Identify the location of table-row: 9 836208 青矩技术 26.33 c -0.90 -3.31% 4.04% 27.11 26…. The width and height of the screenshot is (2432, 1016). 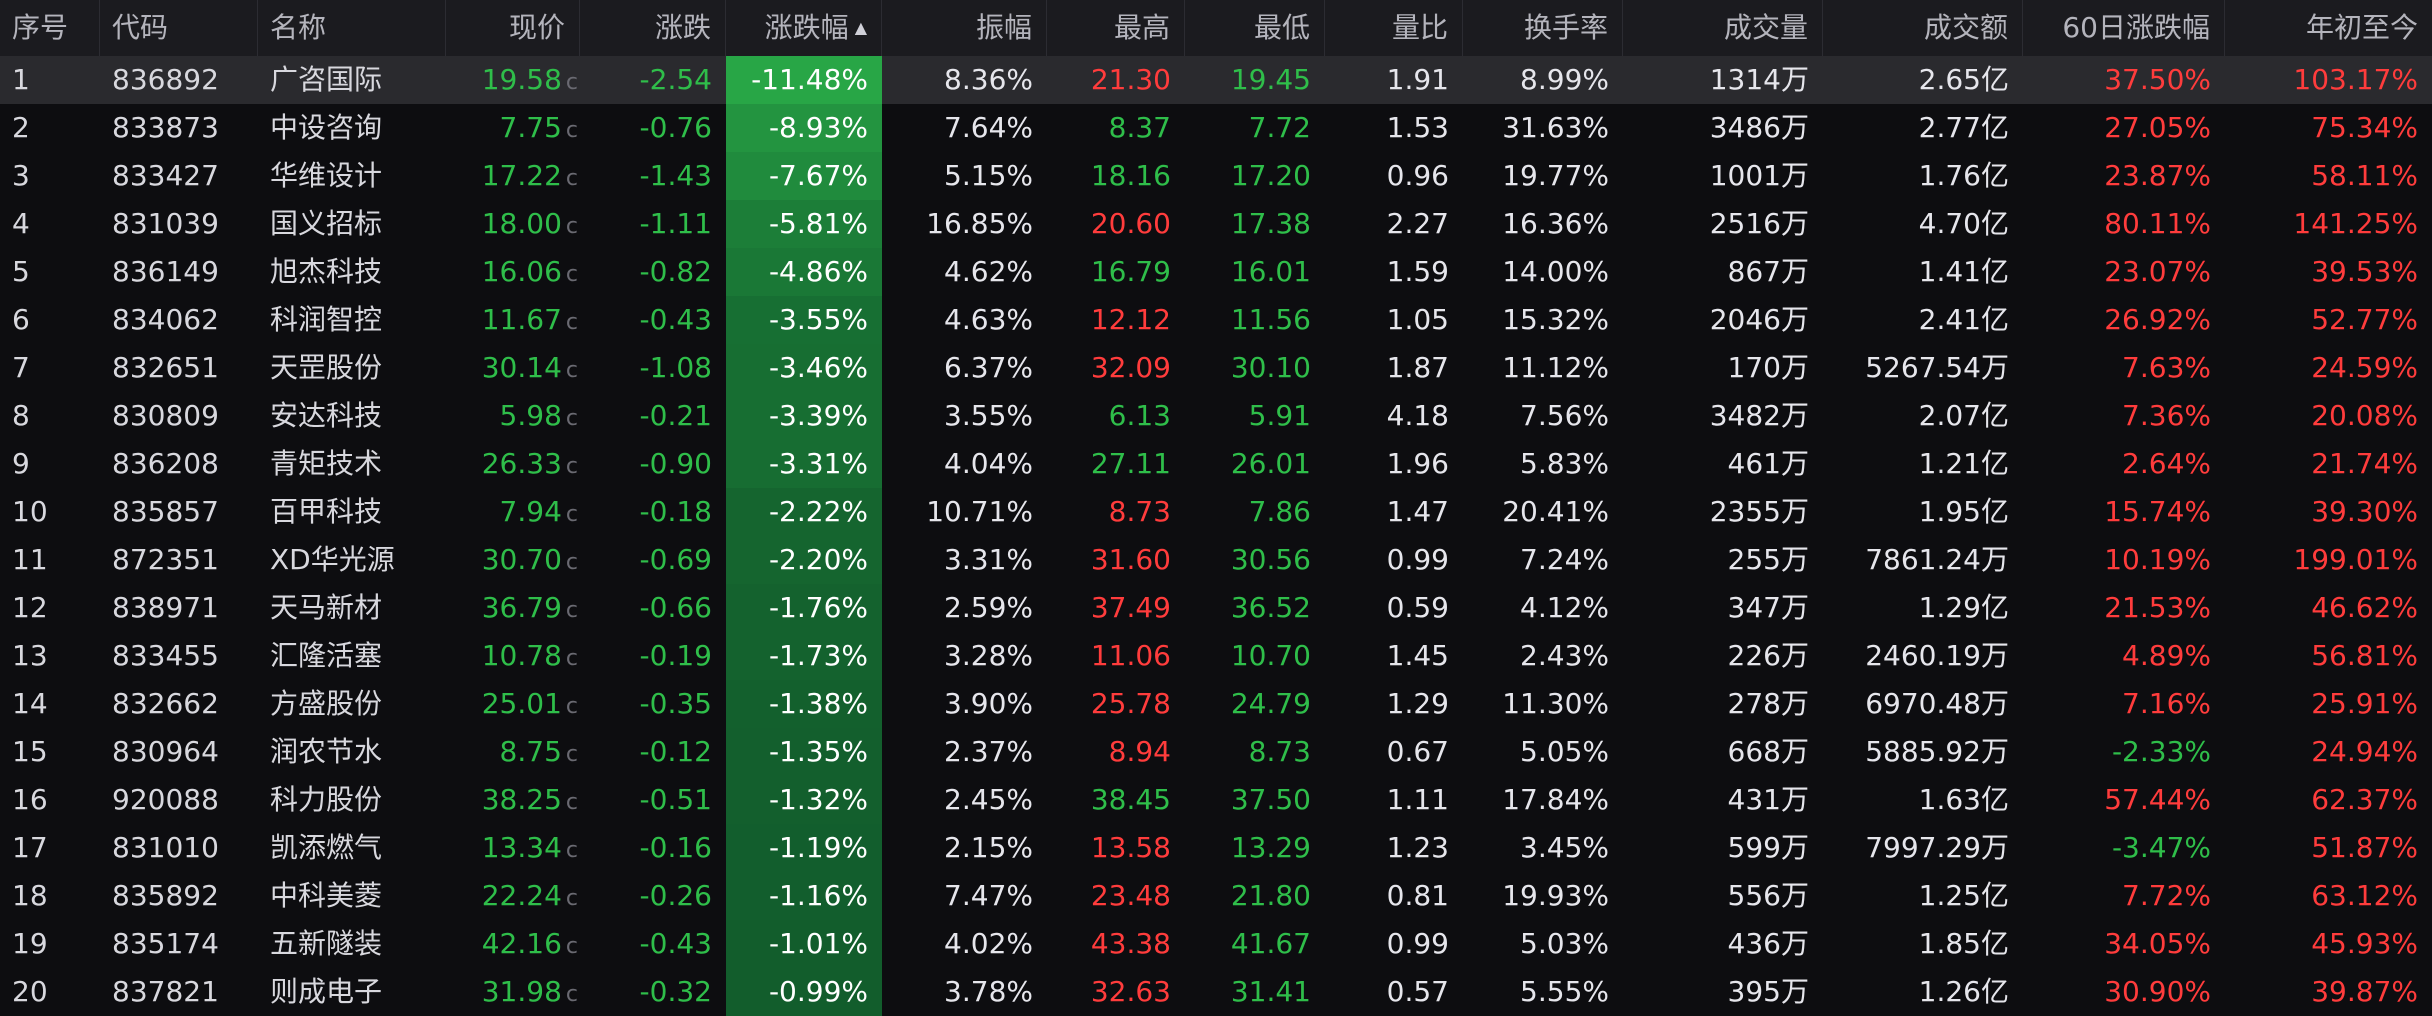
(1216, 464).